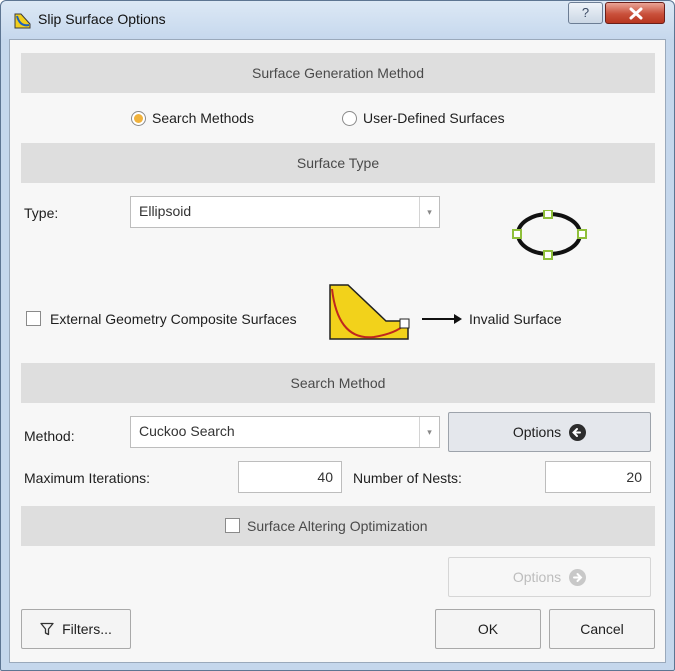 This screenshot has height=671, width=675. I want to click on altering-options-button: Options, so click(549, 577).